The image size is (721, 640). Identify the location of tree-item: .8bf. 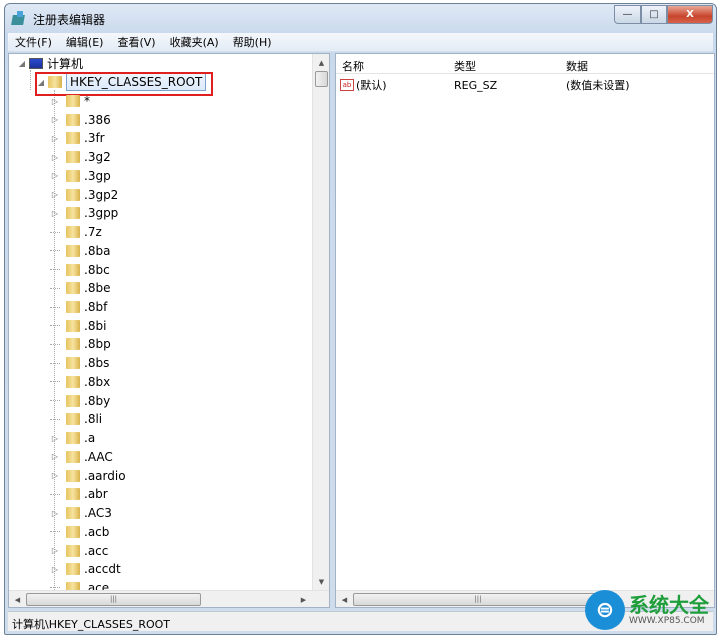
(78, 307).